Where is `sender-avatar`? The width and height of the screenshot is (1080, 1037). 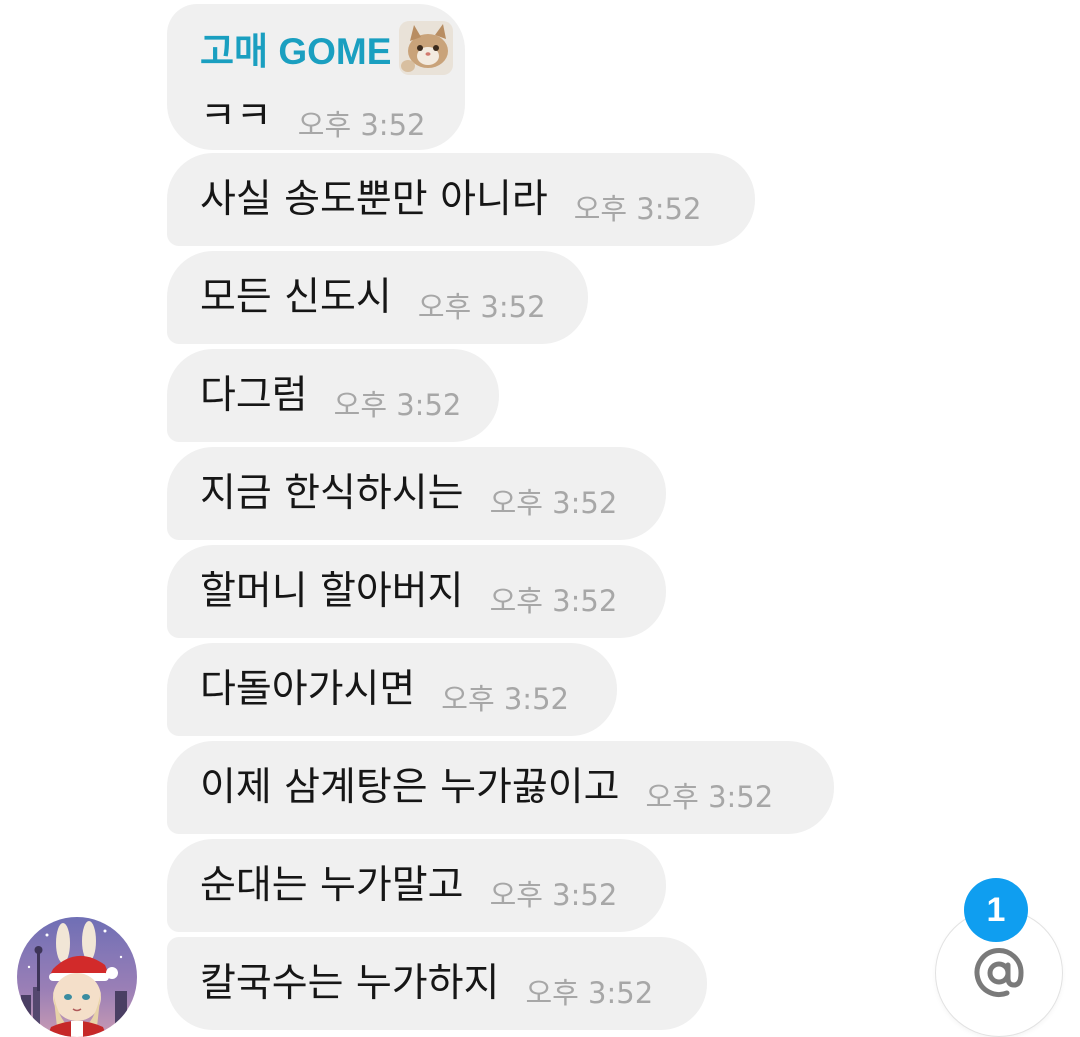 sender-avatar is located at coordinates (77, 977).